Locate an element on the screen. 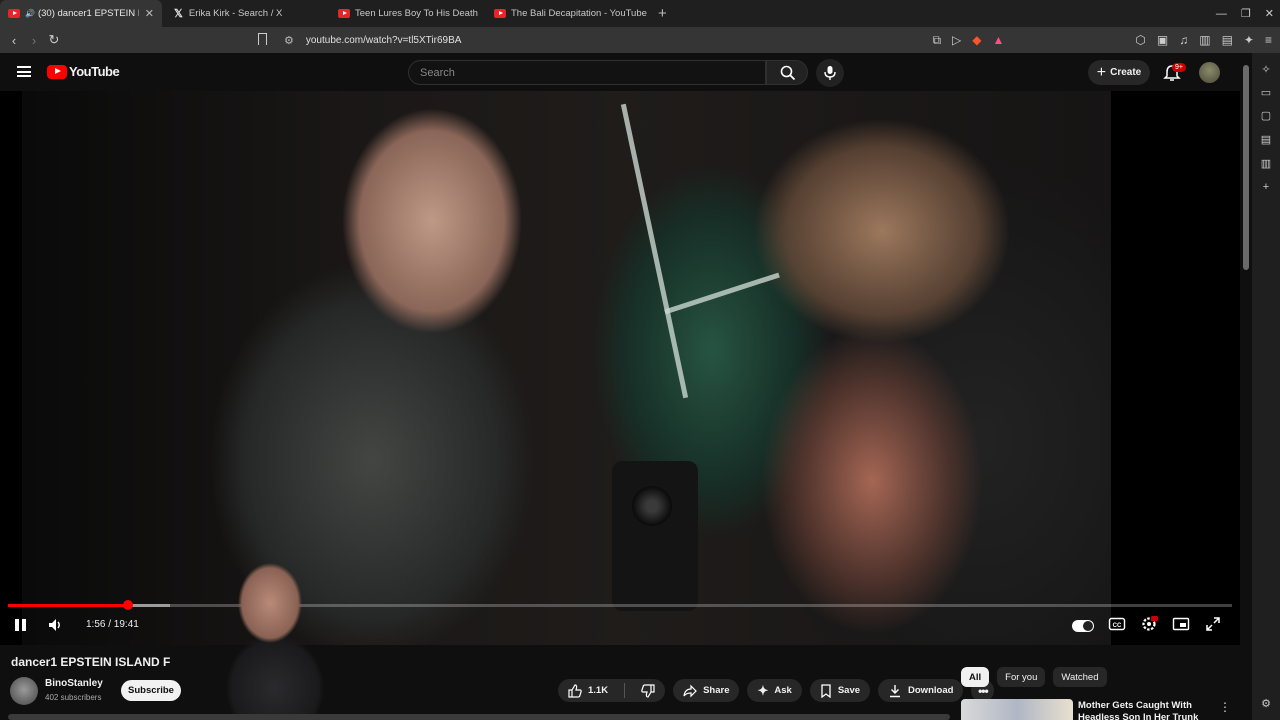 This screenshot has height=720, width=1280. youtube-header: YouTube + Create is located at coordinates (620, 72).